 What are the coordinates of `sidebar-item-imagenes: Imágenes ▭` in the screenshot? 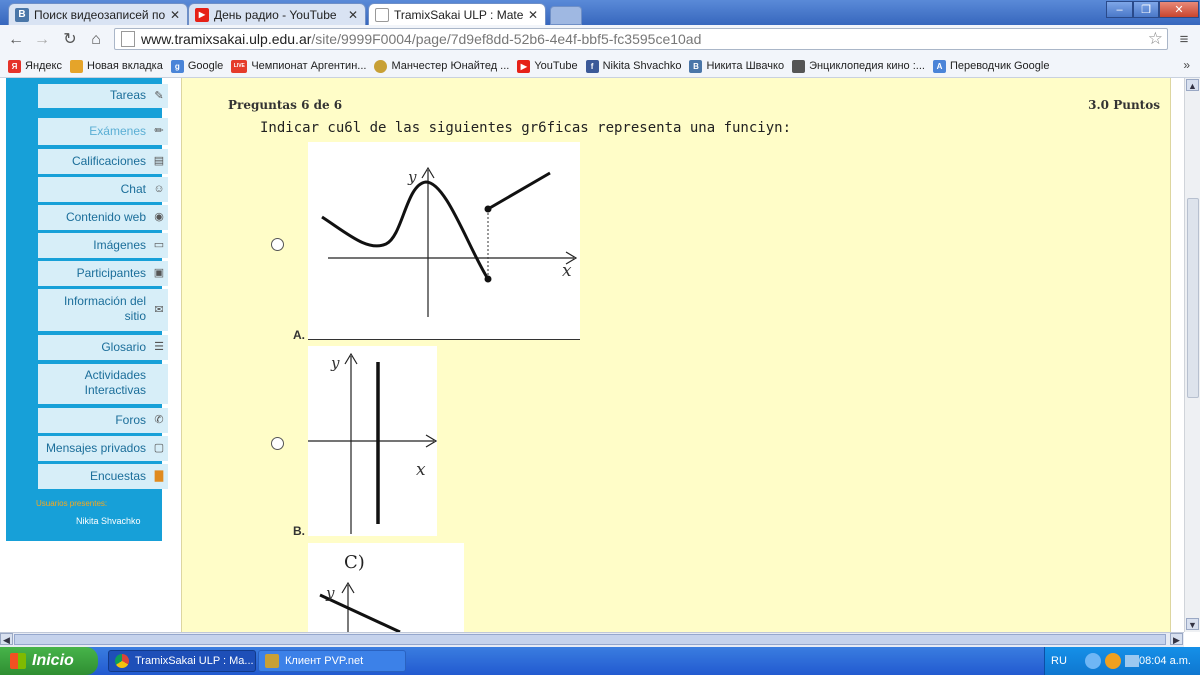 It's located at (103, 245).